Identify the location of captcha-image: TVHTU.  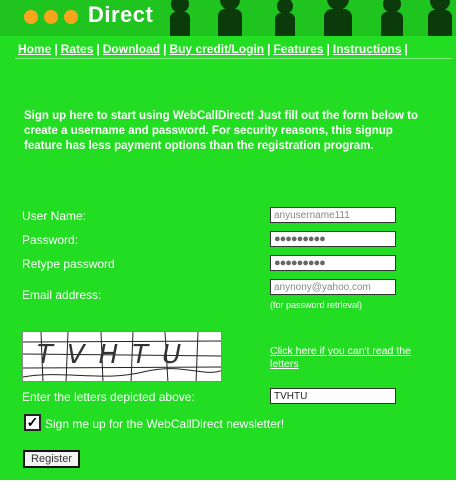
(122, 356).